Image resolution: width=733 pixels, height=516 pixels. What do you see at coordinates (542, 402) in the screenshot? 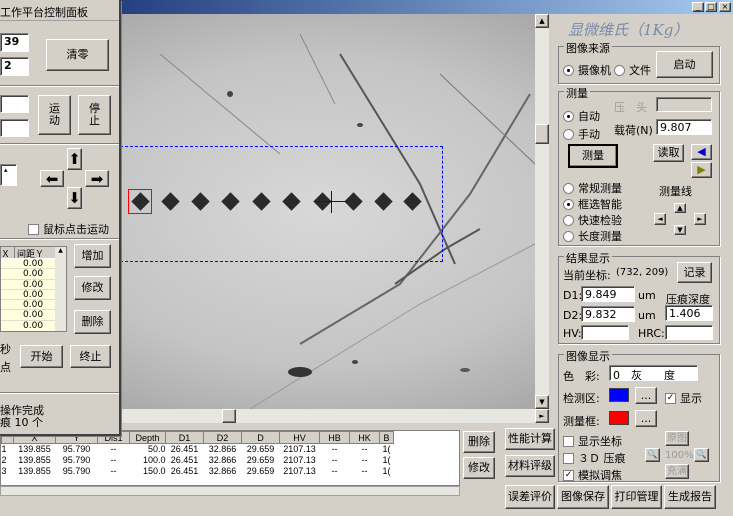
I see `scroll-down-button: ▼` at bounding box center [542, 402].